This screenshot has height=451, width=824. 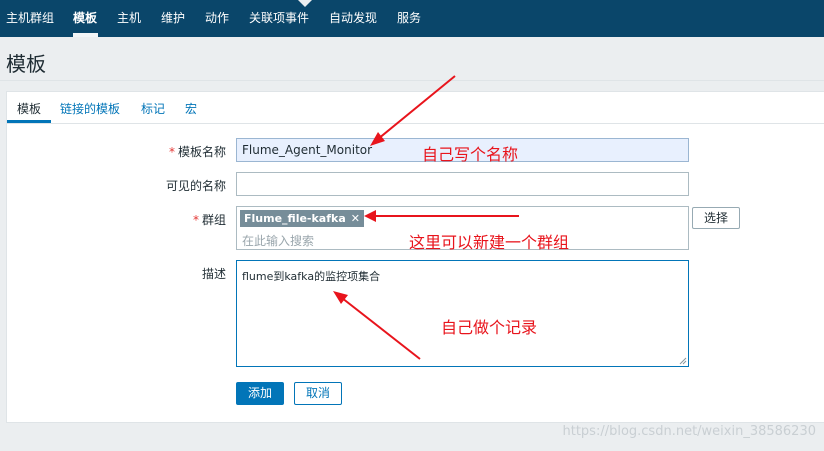 What do you see at coordinates (213, 220) in the screenshot?
I see `groups-label-text: 群组` at bounding box center [213, 220].